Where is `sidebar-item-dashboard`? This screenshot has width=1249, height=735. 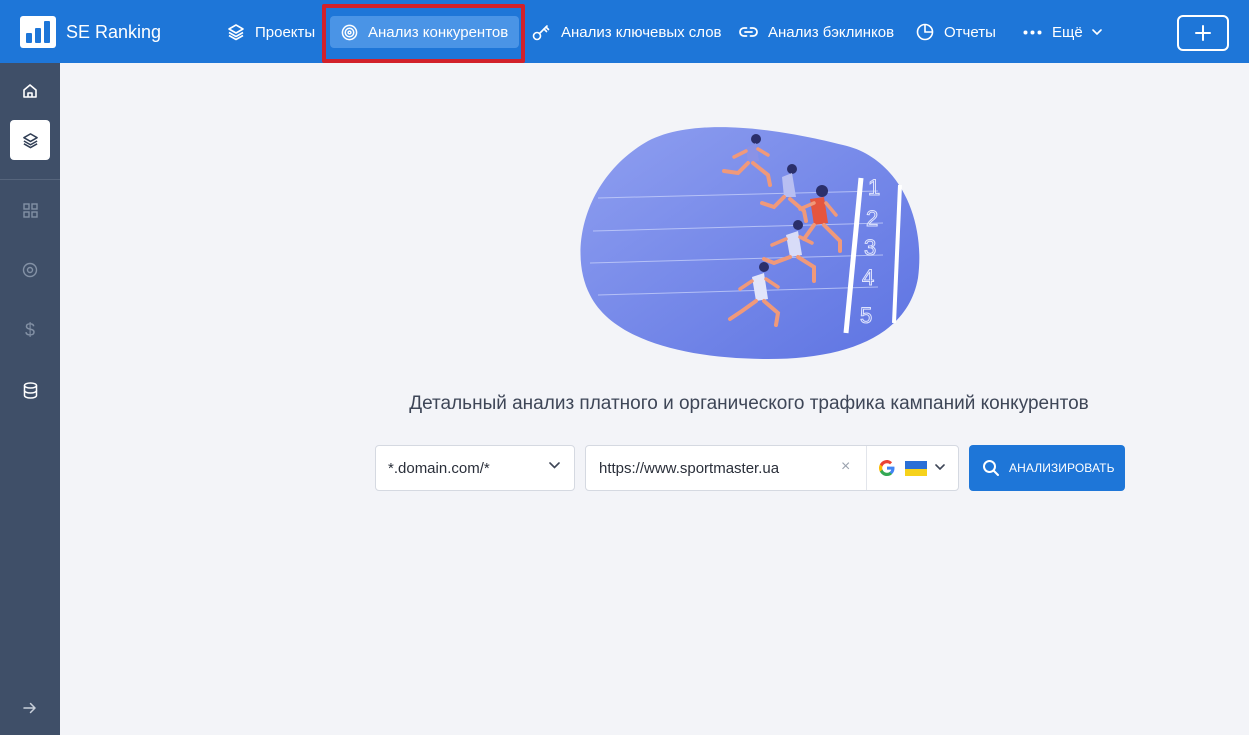 sidebar-item-dashboard is located at coordinates (30, 210).